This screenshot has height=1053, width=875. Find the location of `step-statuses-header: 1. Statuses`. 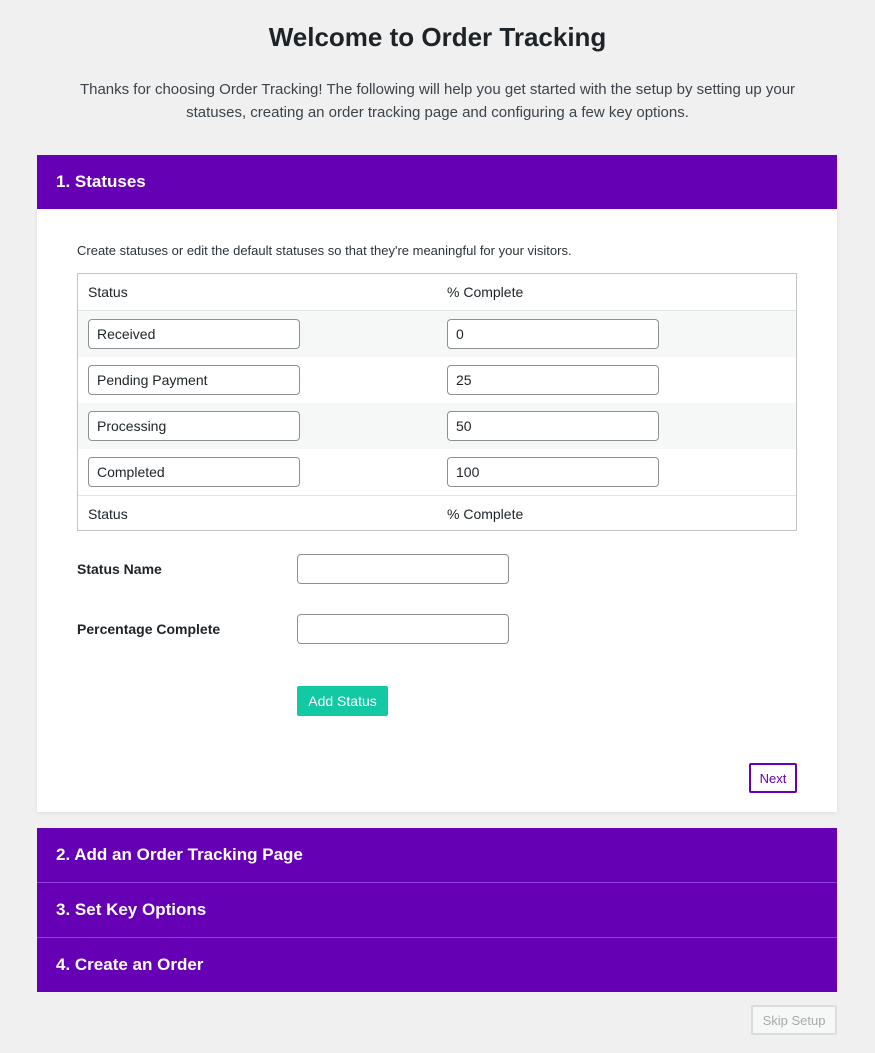

step-statuses-header: 1. Statuses is located at coordinates (437, 182).